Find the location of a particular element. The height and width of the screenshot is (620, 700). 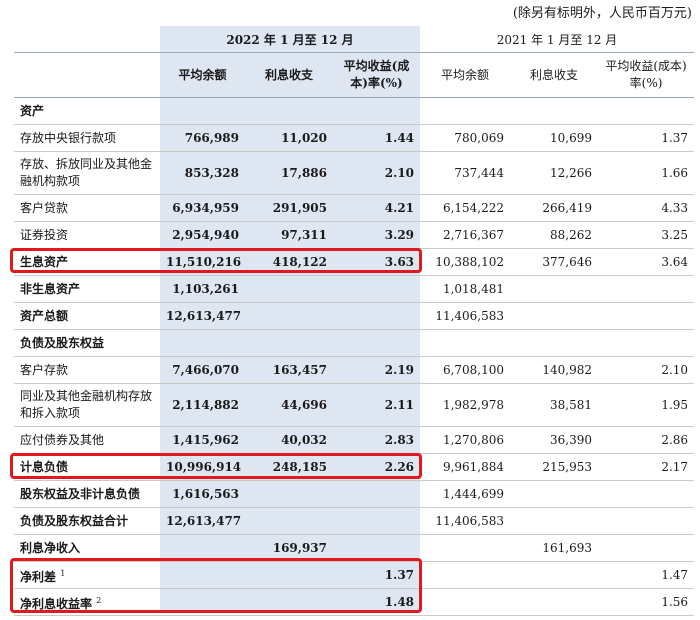

previous-value-cell: 3.25 is located at coordinates (646, 235).